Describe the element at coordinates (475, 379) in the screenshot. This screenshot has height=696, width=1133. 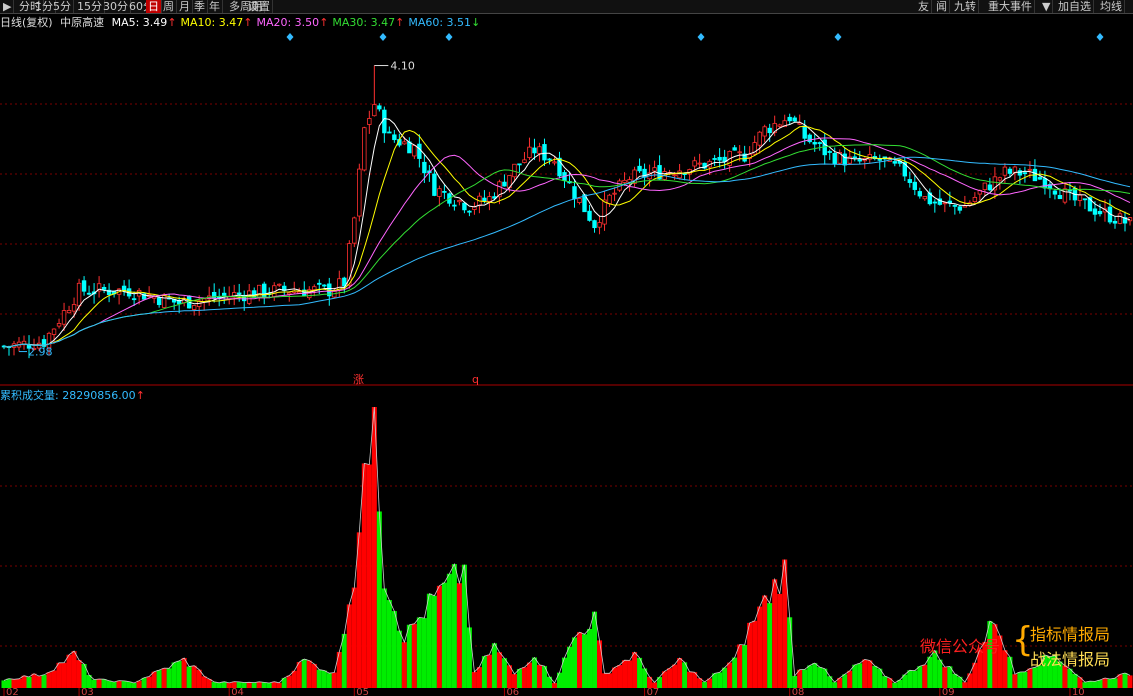
I see `q-marker: q` at that location.